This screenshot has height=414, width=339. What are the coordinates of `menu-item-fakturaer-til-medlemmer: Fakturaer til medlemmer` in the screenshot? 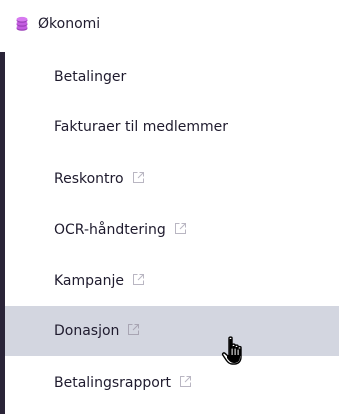 It's located at (172, 127).